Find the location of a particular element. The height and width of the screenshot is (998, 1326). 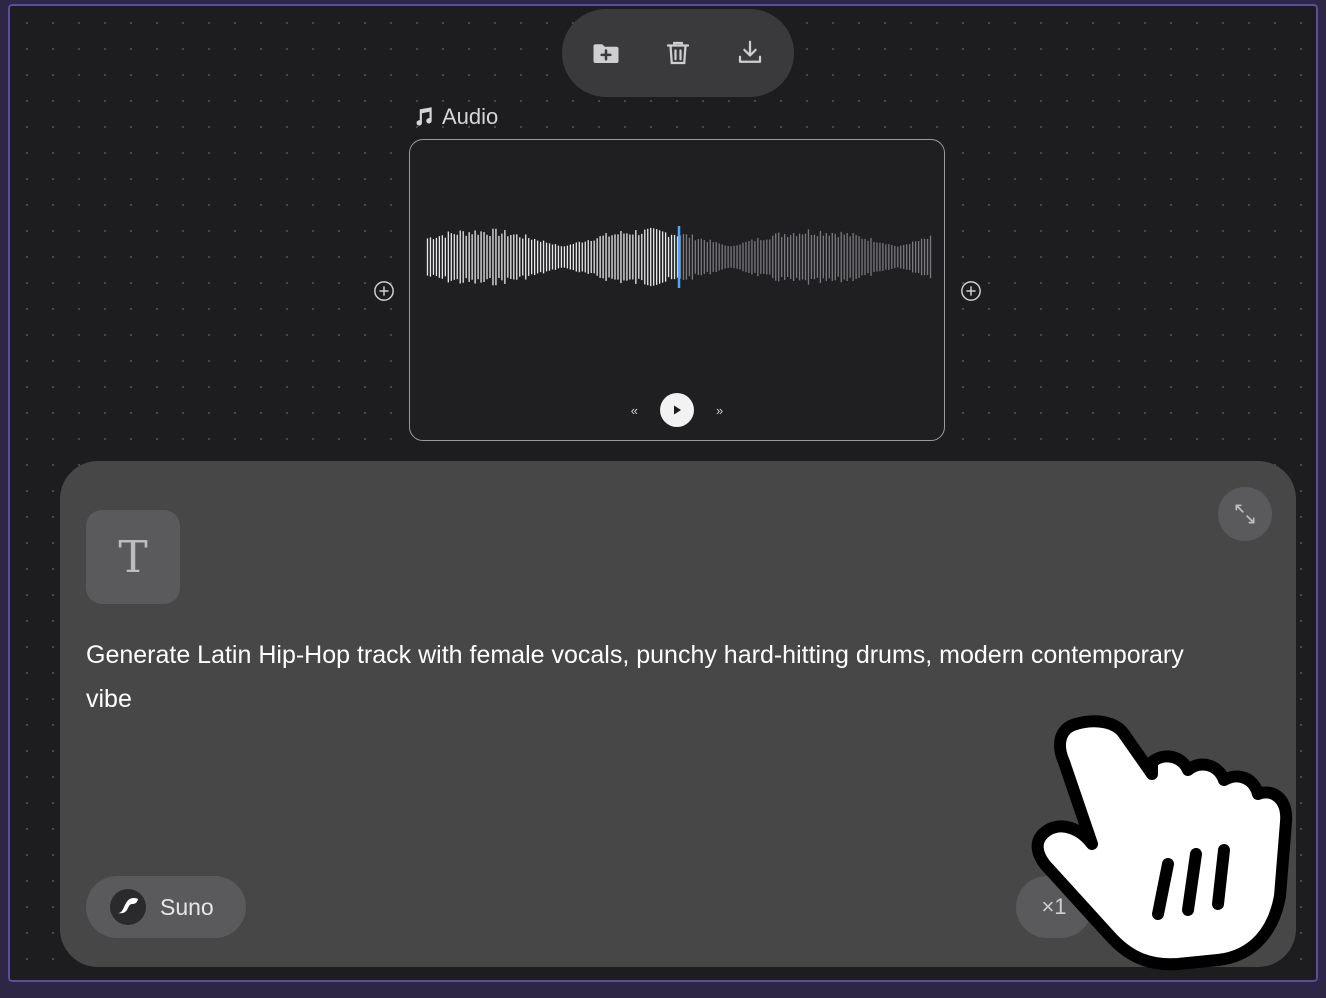

play-icon is located at coordinates (677, 410).